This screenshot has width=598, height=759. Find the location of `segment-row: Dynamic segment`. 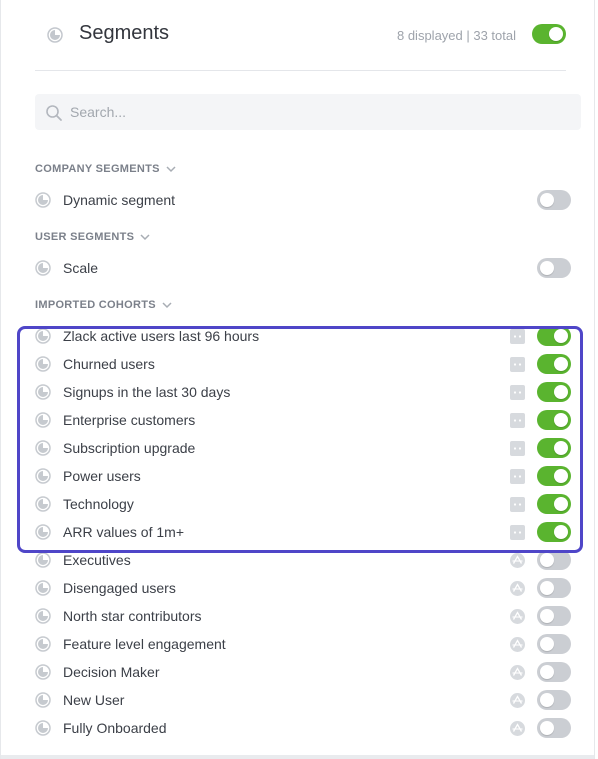

segment-row: Dynamic segment is located at coordinates (303, 200).